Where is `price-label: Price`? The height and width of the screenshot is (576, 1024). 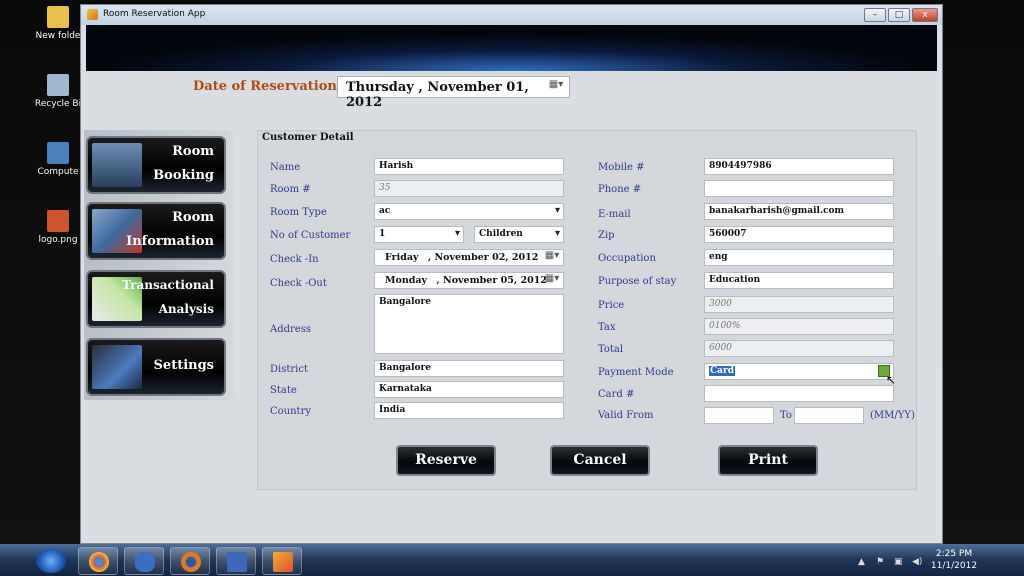
price-label: Price is located at coordinates (611, 305).